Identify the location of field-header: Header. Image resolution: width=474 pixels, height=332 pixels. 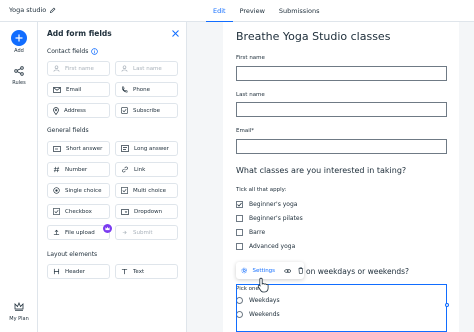
(78, 271).